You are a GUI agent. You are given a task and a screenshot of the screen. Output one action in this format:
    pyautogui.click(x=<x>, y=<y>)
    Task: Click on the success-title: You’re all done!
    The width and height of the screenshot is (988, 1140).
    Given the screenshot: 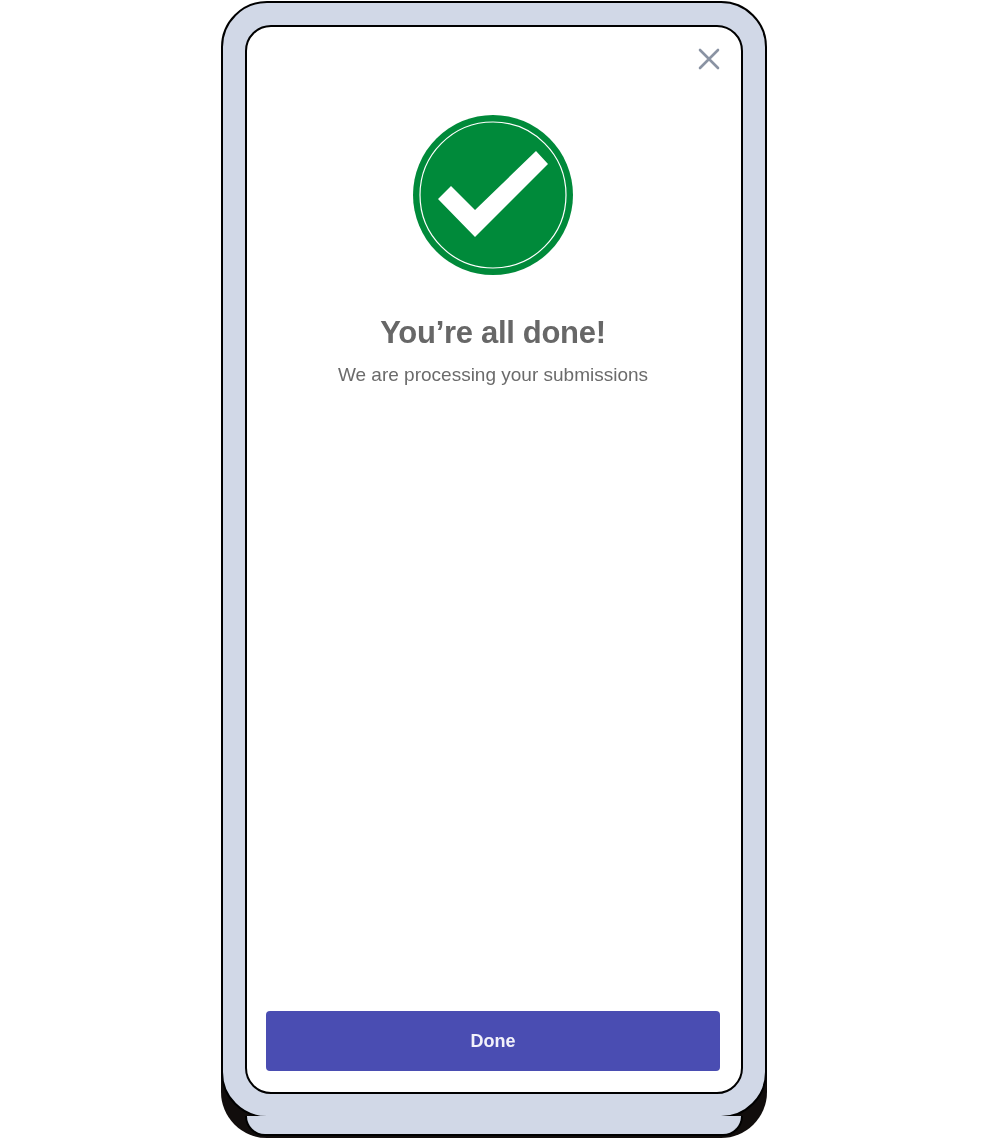 What is the action you would take?
    pyautogui.click(x=493, y=333)
    